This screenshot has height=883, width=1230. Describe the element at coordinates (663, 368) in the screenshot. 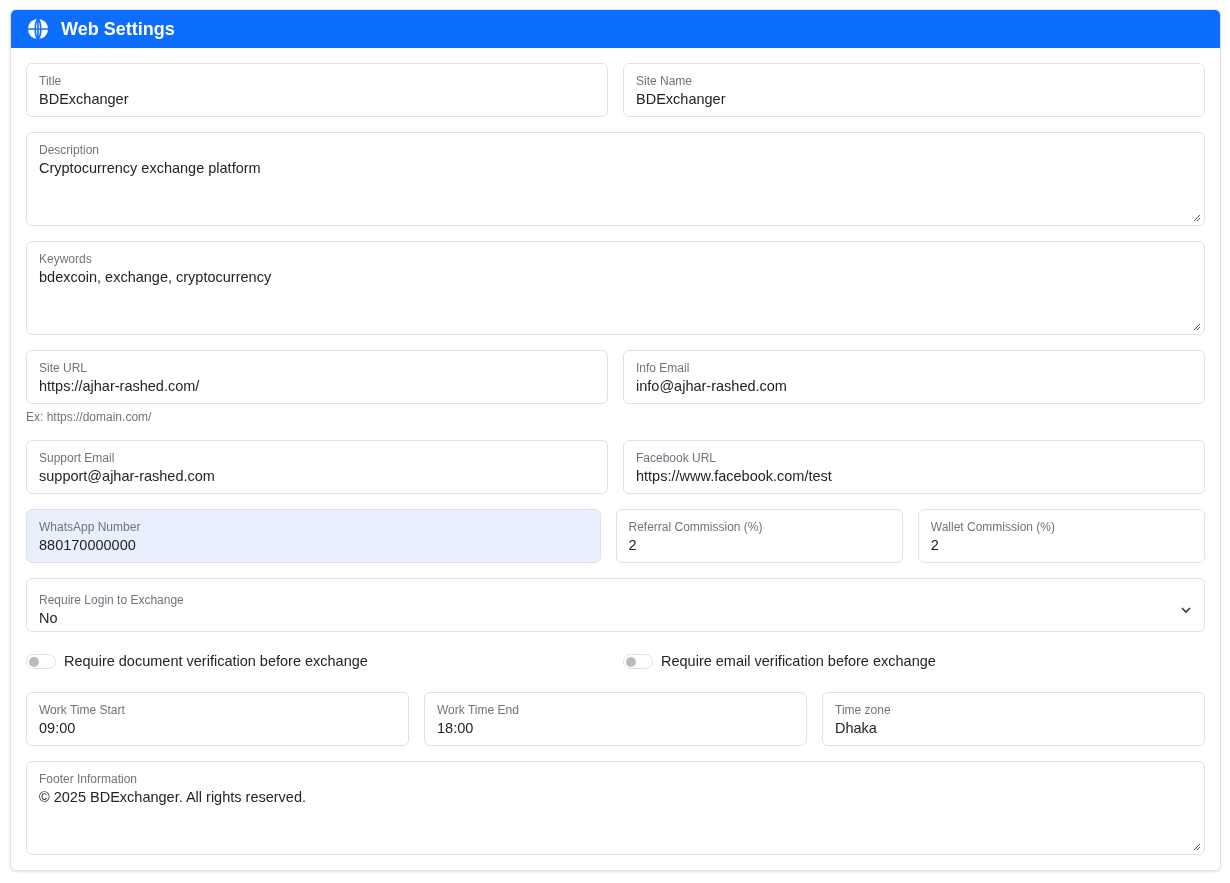

I see `field-label: Info Email` at that location.